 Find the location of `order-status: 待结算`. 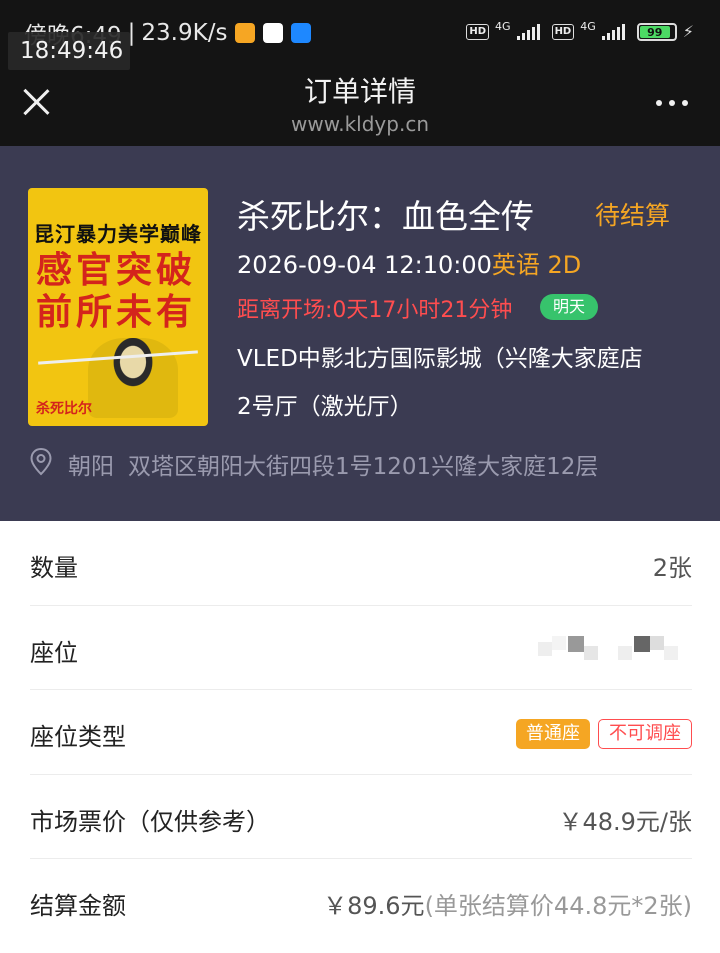

order-status: 待结算 is located at coordinates (632, 215).